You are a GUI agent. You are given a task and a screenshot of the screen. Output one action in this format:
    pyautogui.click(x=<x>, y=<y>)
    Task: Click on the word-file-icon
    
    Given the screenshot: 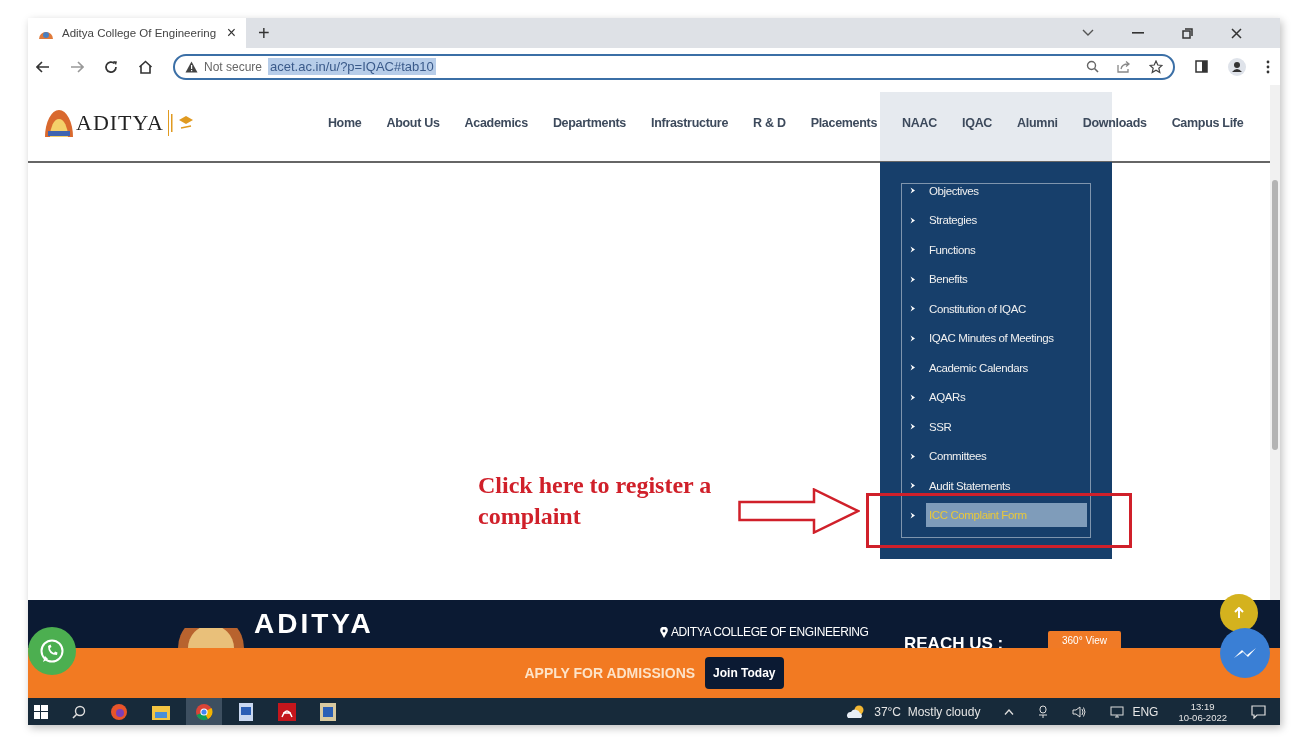 What is the action you would take?
    pyautogui.click(x=328, y=711)
    